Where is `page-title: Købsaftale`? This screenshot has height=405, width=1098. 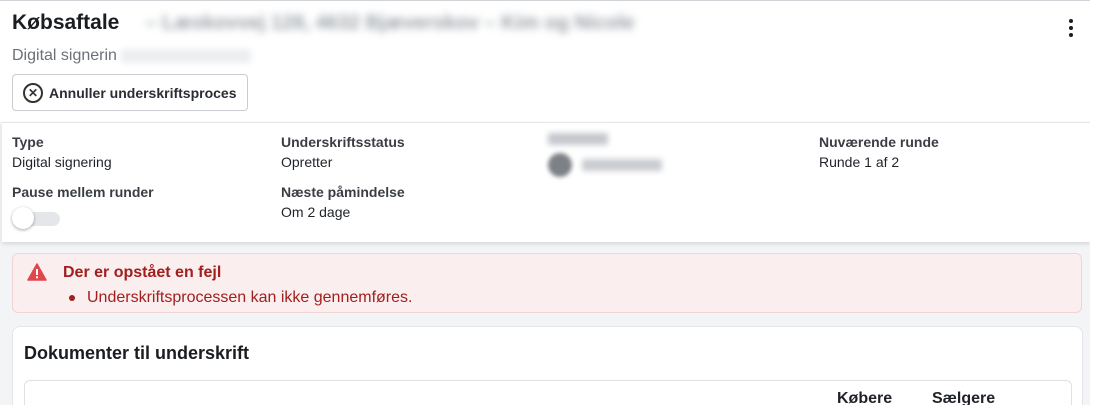
page-title: Købsaftale is located at coordinates (66, 22).